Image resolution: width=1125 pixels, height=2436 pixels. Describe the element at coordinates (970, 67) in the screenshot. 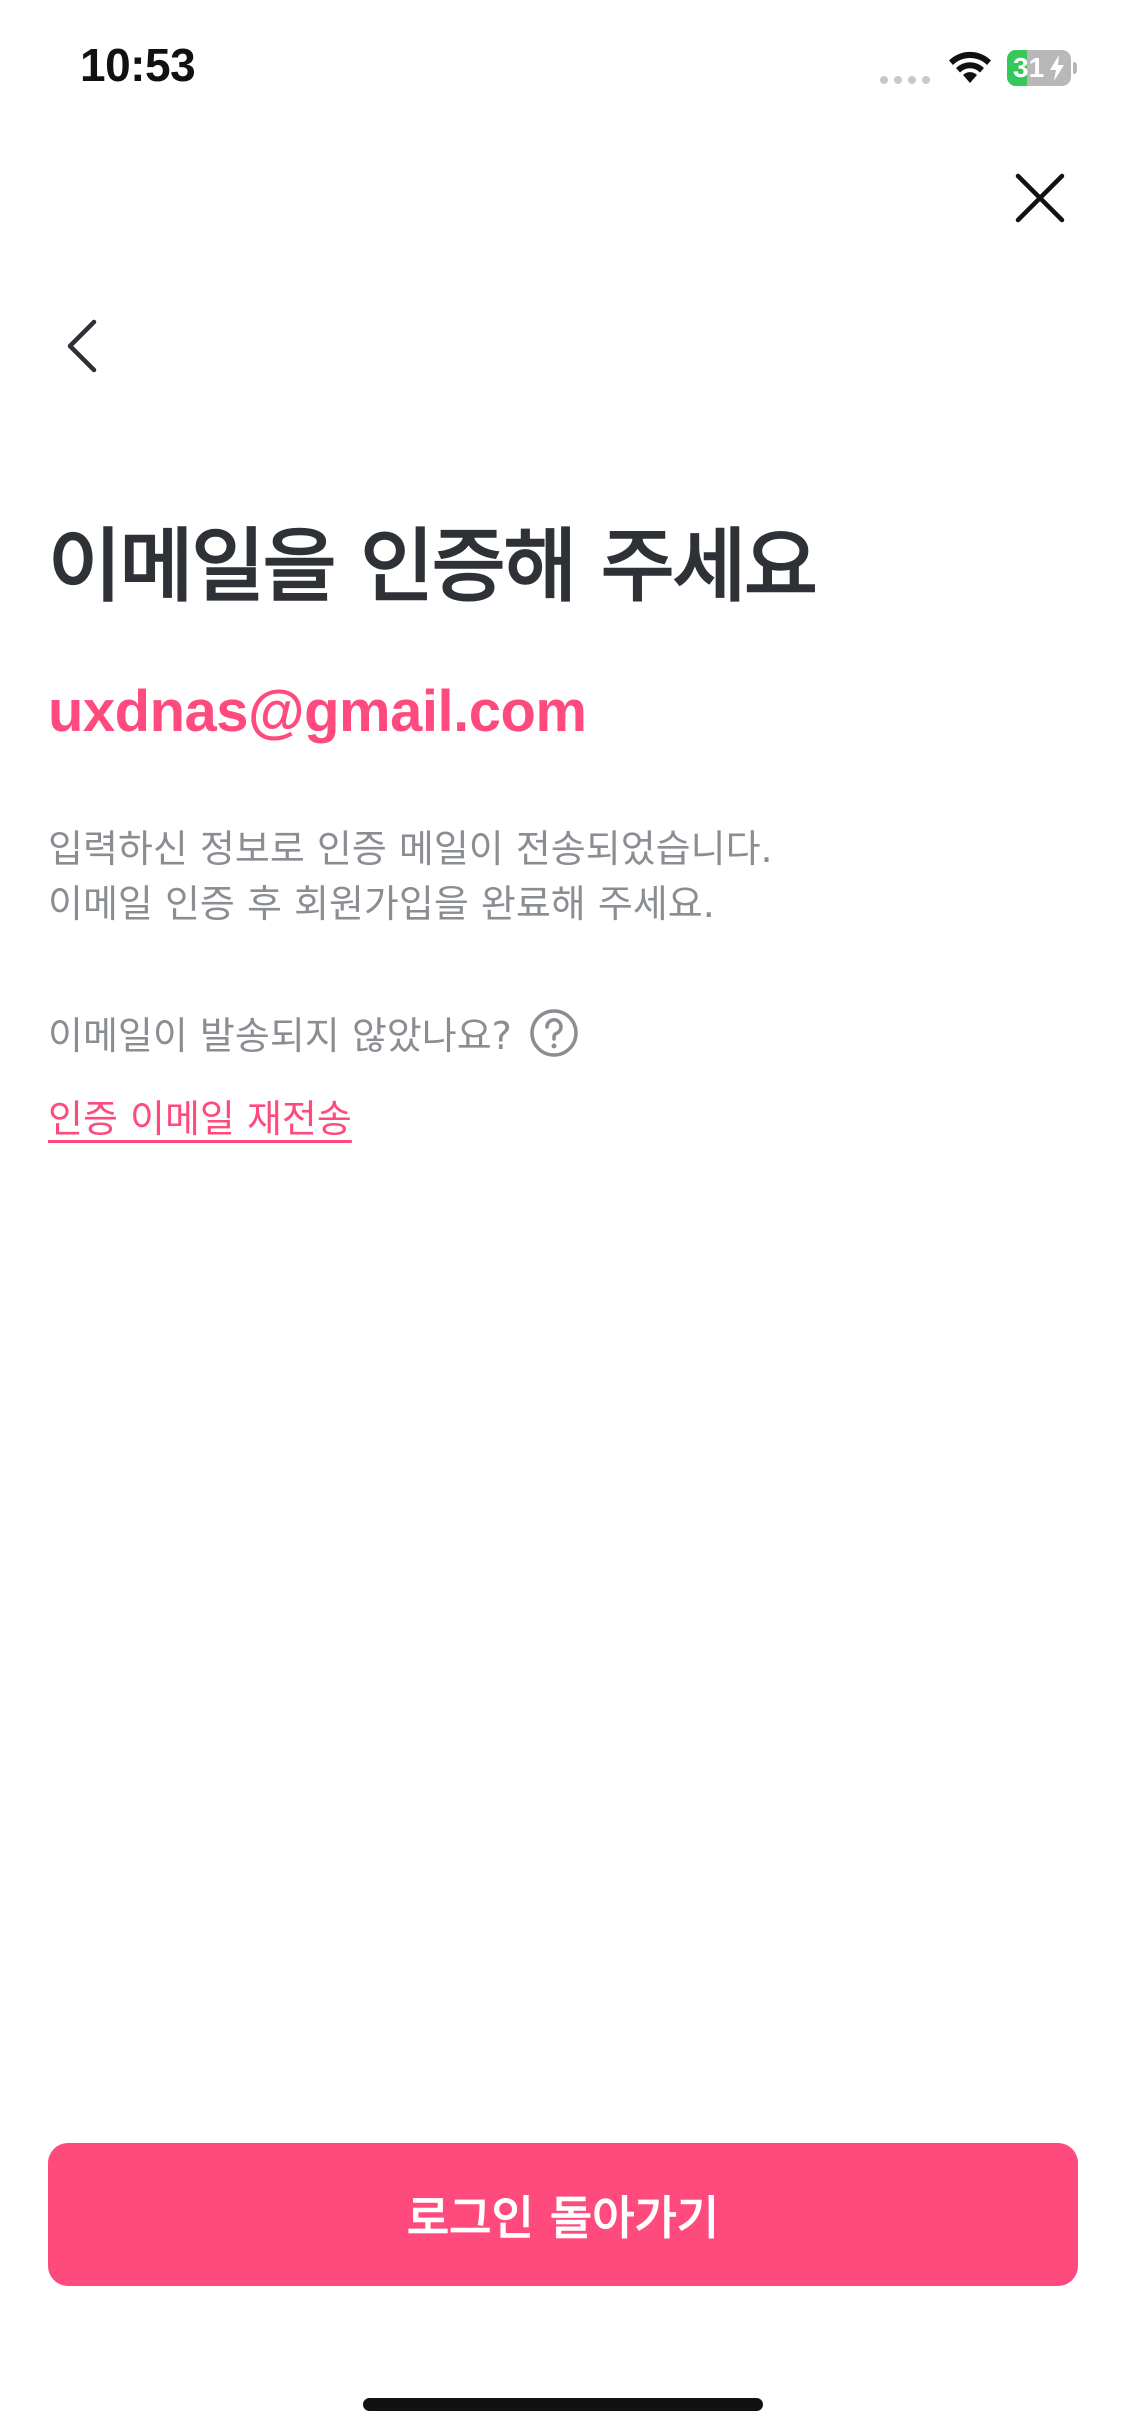

I see `wifi-icon` at that location.